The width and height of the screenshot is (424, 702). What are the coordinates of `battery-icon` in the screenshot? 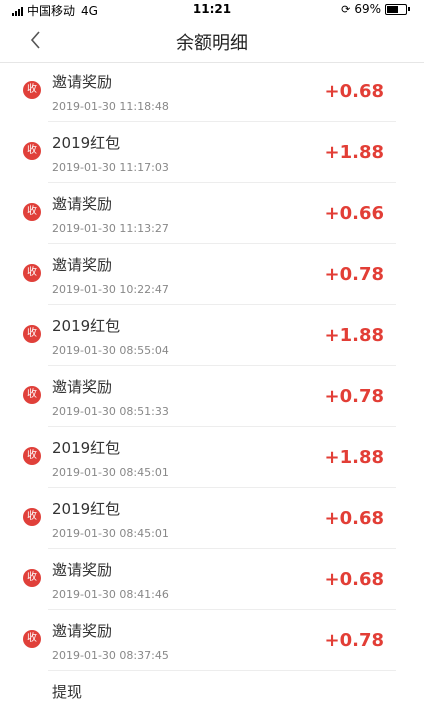 It's located at (396, 9).